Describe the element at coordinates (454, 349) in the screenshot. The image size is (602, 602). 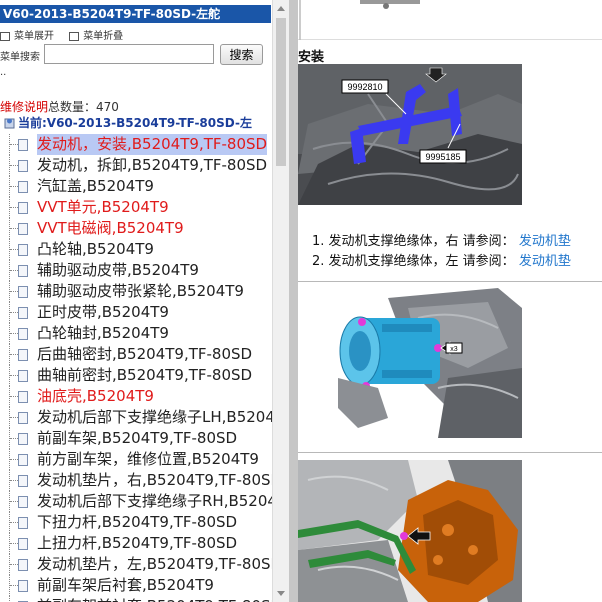
I see `bolt-count-label: x3` at that location.